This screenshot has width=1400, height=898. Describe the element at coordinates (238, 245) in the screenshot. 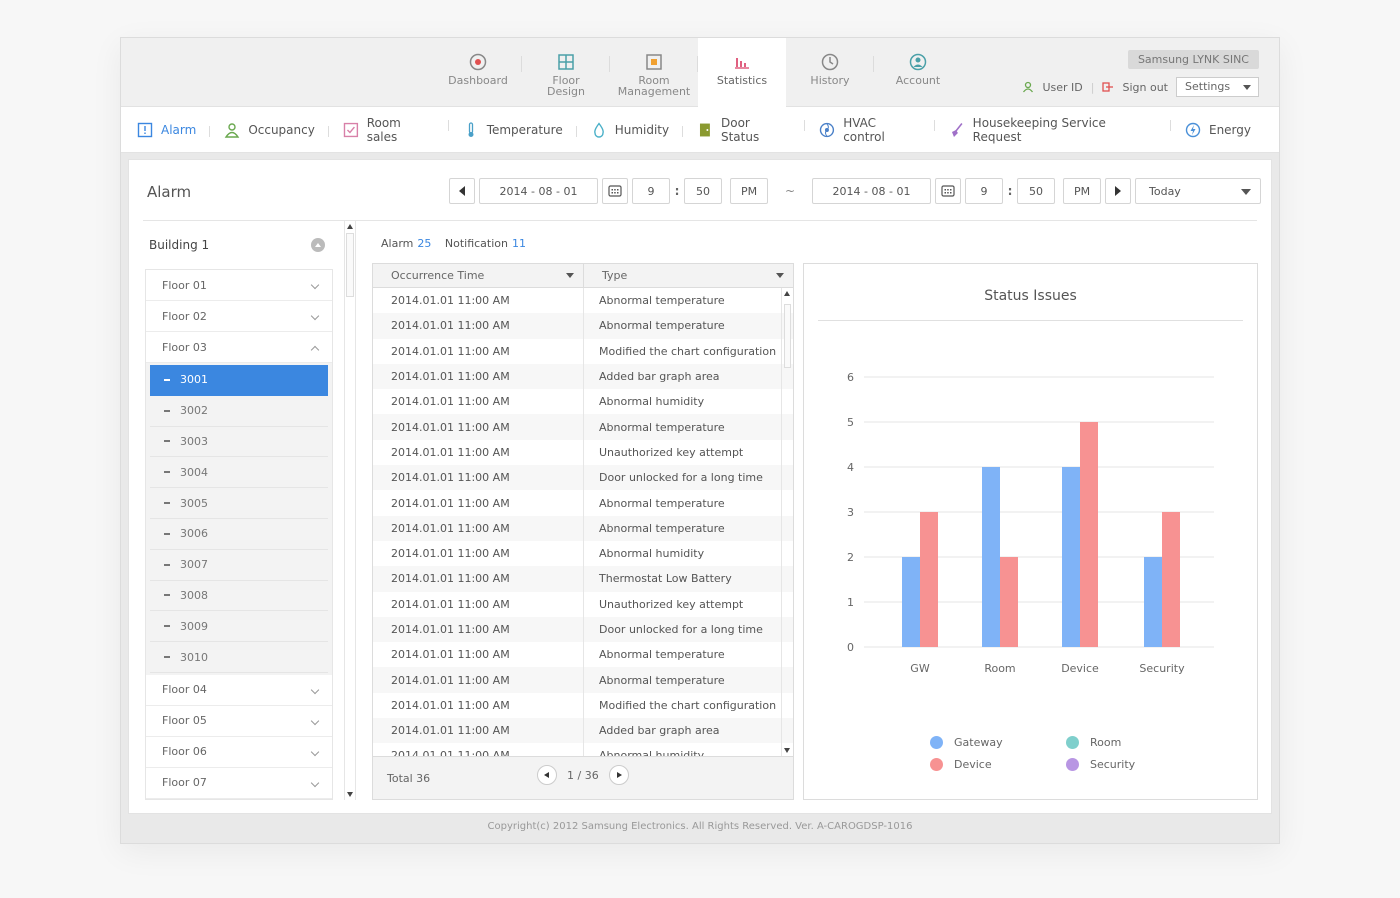

I see `building-header: Building 1` at that location.